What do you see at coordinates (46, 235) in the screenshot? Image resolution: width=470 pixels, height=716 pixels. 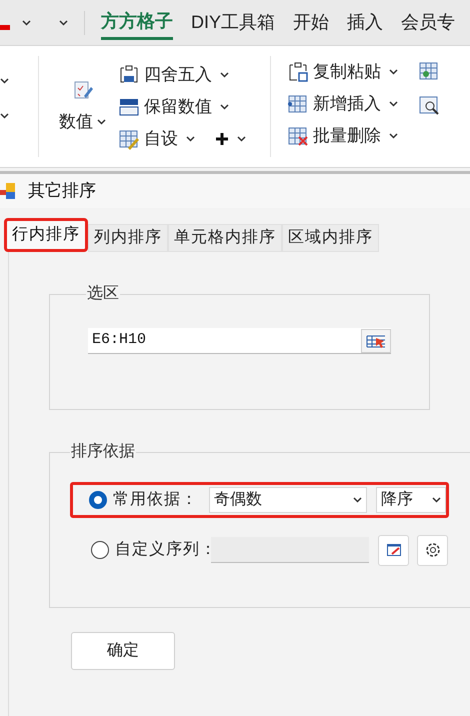 I see `dialog-tab: 行内排序` at bounding box center [46, 235].